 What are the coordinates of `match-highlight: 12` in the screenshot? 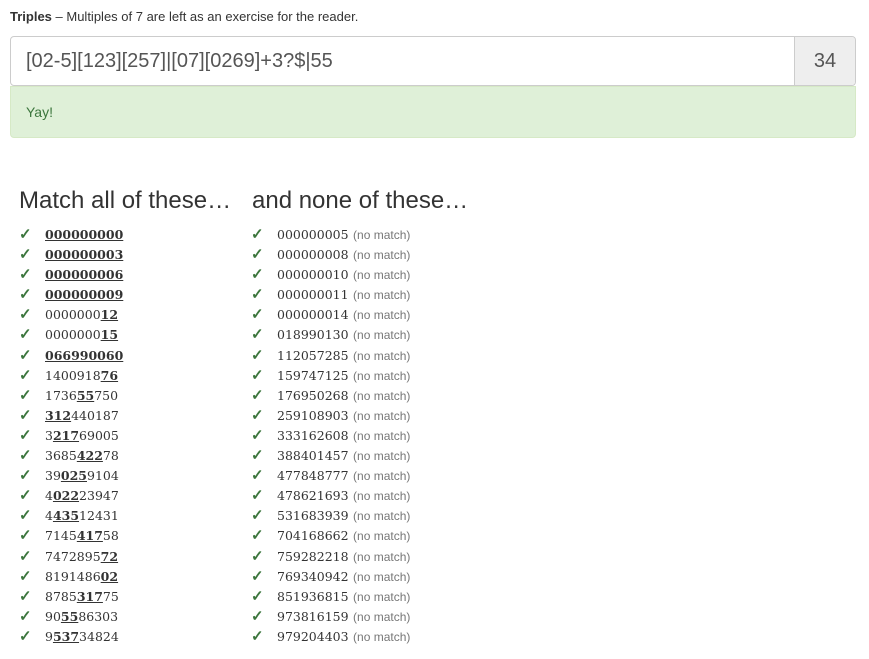 It's located at (109, 315).